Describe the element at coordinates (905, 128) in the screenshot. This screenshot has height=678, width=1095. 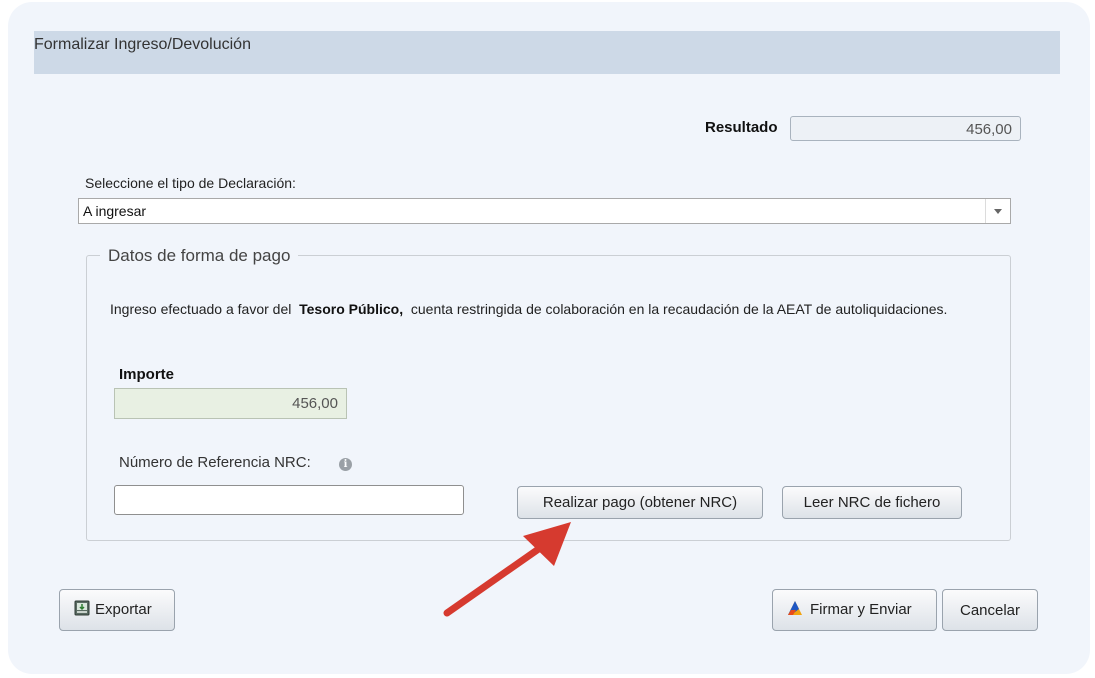
I see `resultado-field: 456,00` at that location.